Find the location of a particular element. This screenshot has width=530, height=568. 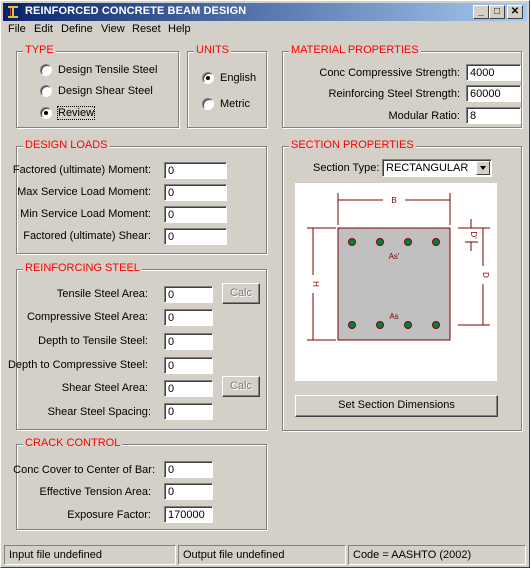

shear-steel-spacing-label: Shear Steel Spacing: is located at coordinates (99, 412).